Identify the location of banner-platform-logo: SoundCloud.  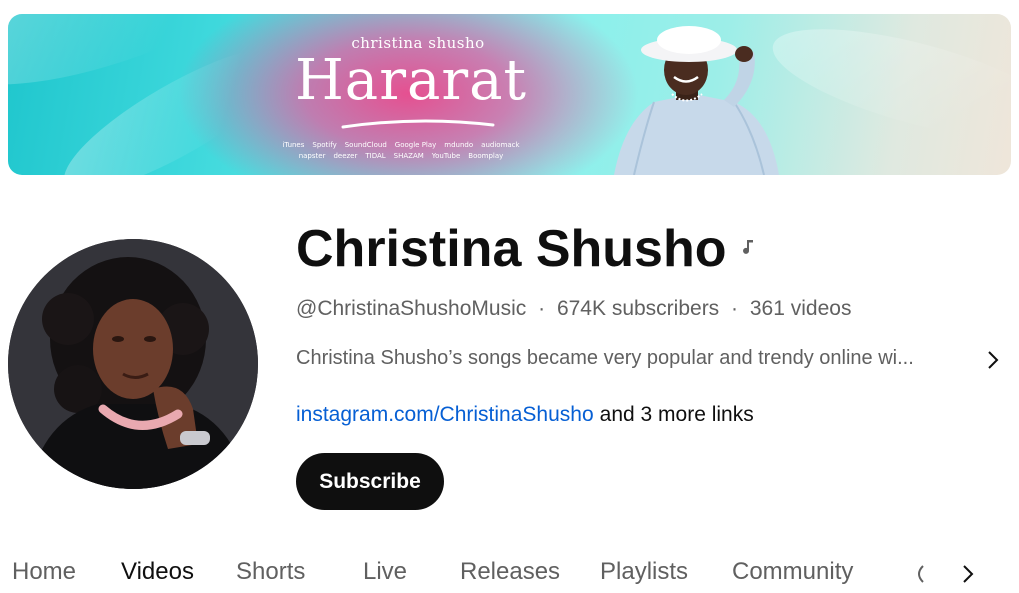
(365, 145).